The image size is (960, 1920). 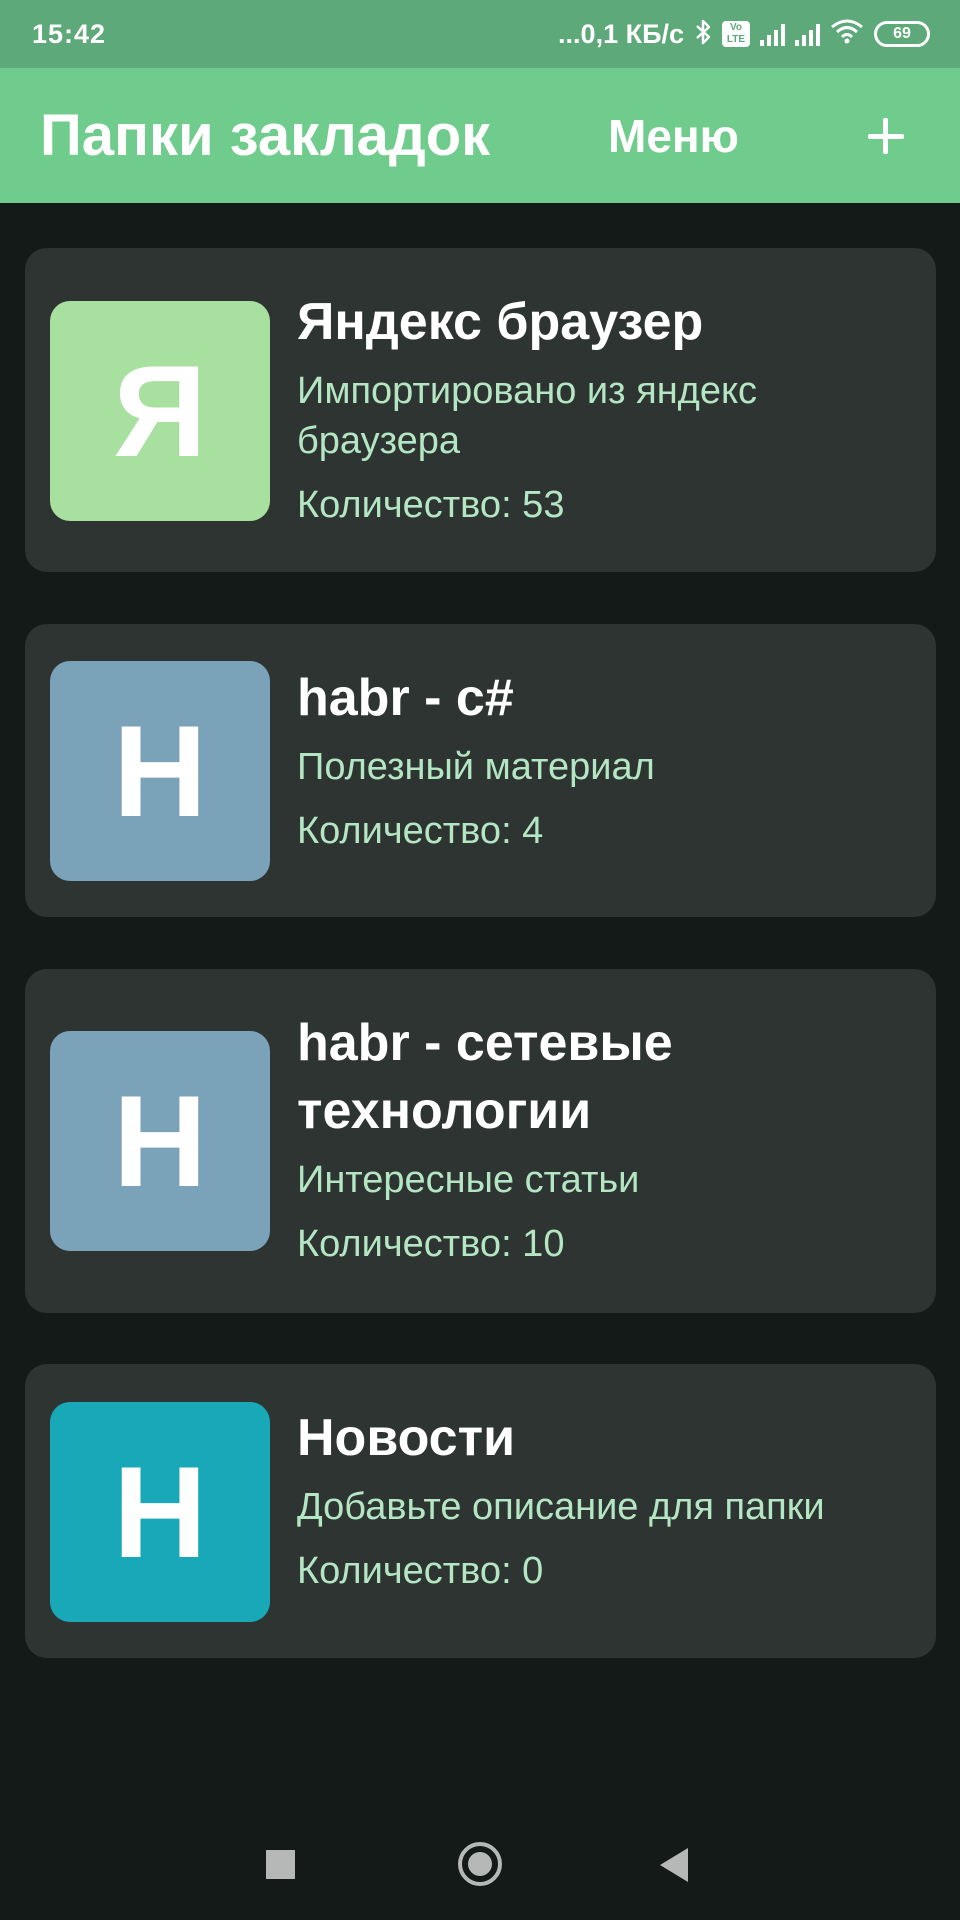 I want to click on battery-icon: 69, so click(x=902, y=34).